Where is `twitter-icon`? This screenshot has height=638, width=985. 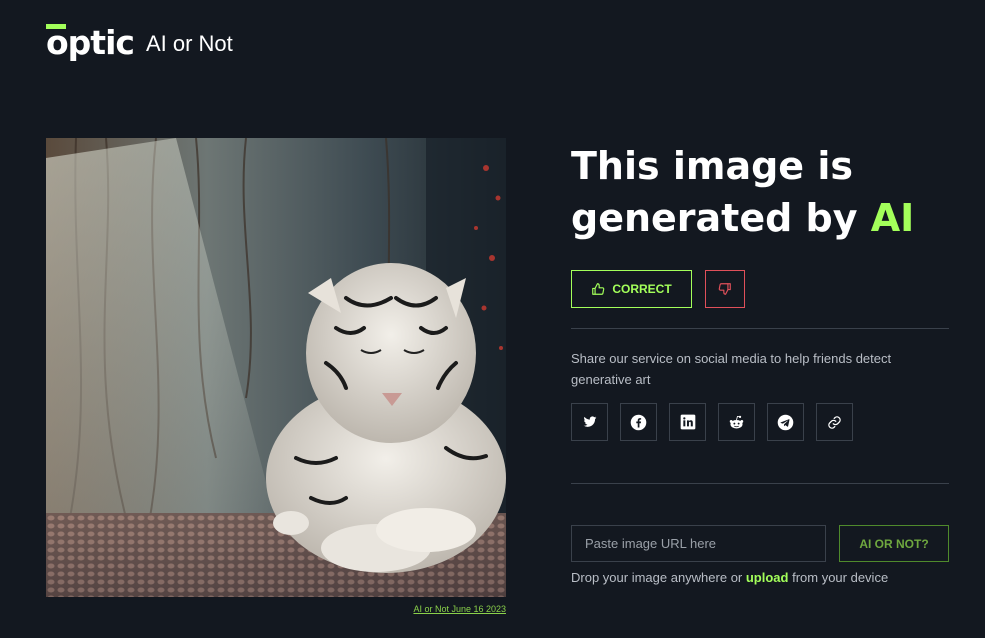
twitter-icon is located at coordinates (589, 421).